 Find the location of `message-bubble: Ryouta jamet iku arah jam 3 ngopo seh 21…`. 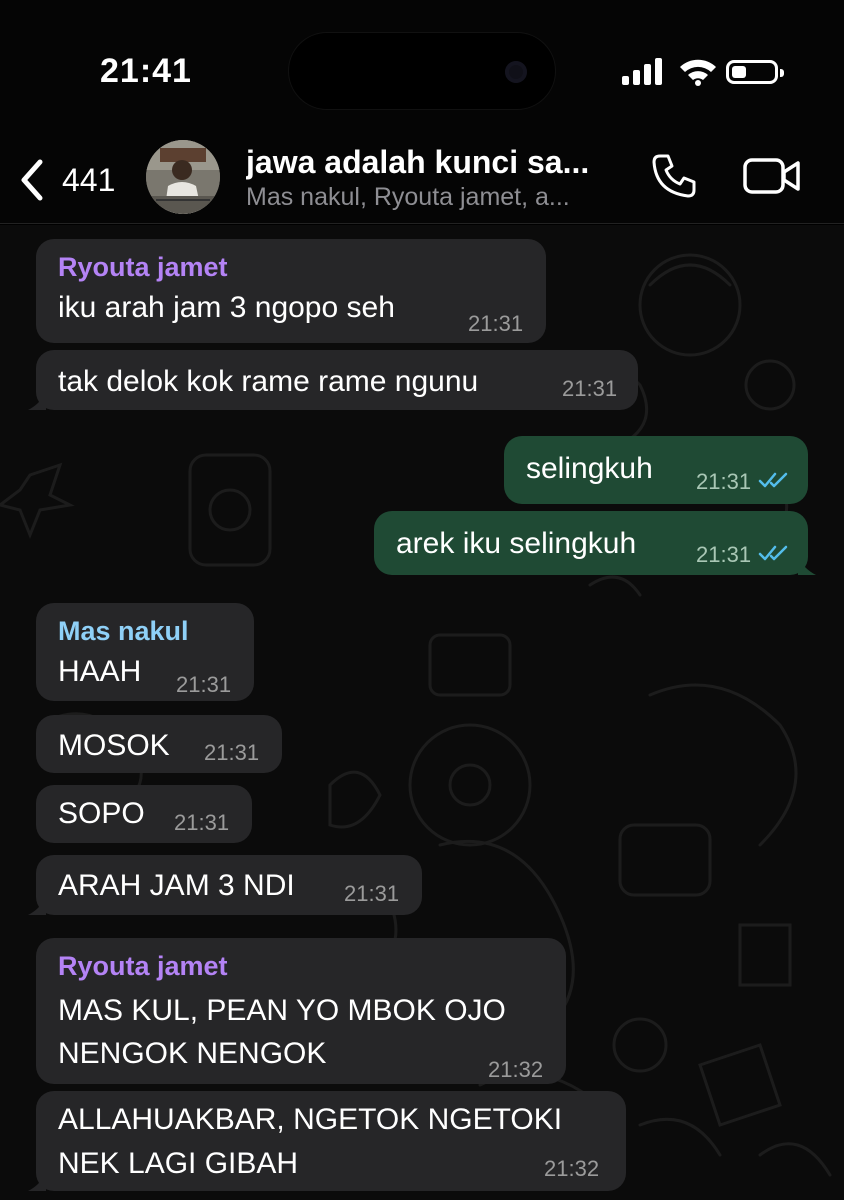

message-bubble: Ryouta jamet iku arah jam 3 ngopo seh 21… is located at coordinates (291, 291).